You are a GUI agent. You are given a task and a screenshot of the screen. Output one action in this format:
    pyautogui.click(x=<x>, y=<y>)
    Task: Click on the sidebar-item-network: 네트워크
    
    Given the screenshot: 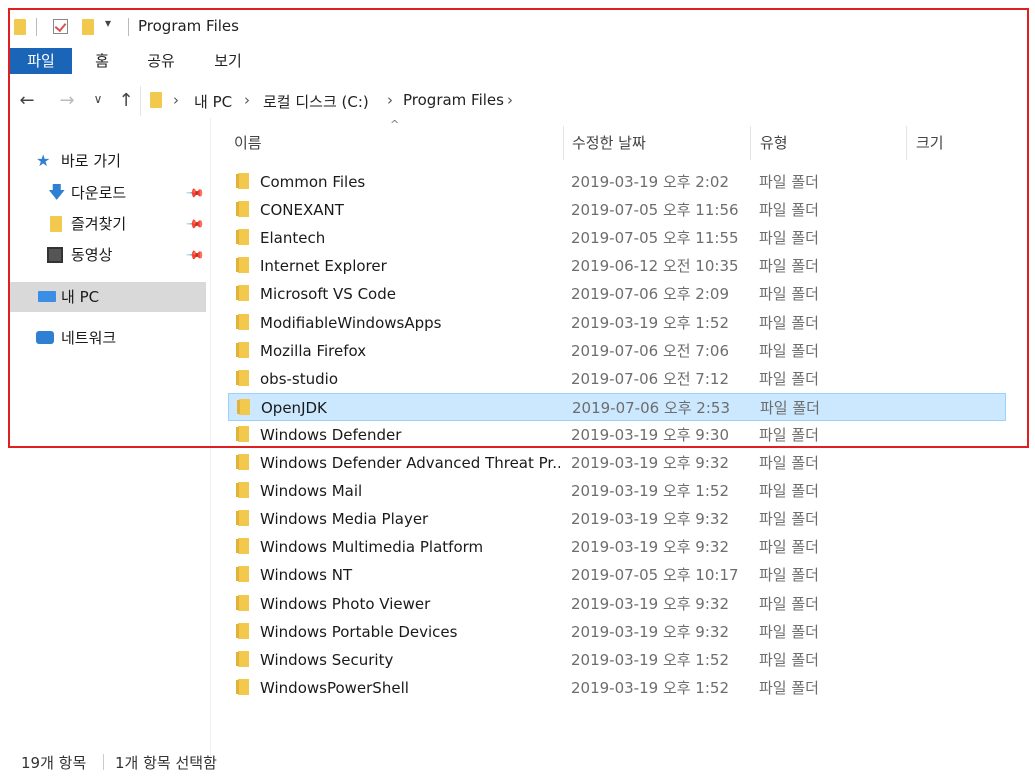 What is the action you would take?
    pyautogui.click(x=108, y=338)
    